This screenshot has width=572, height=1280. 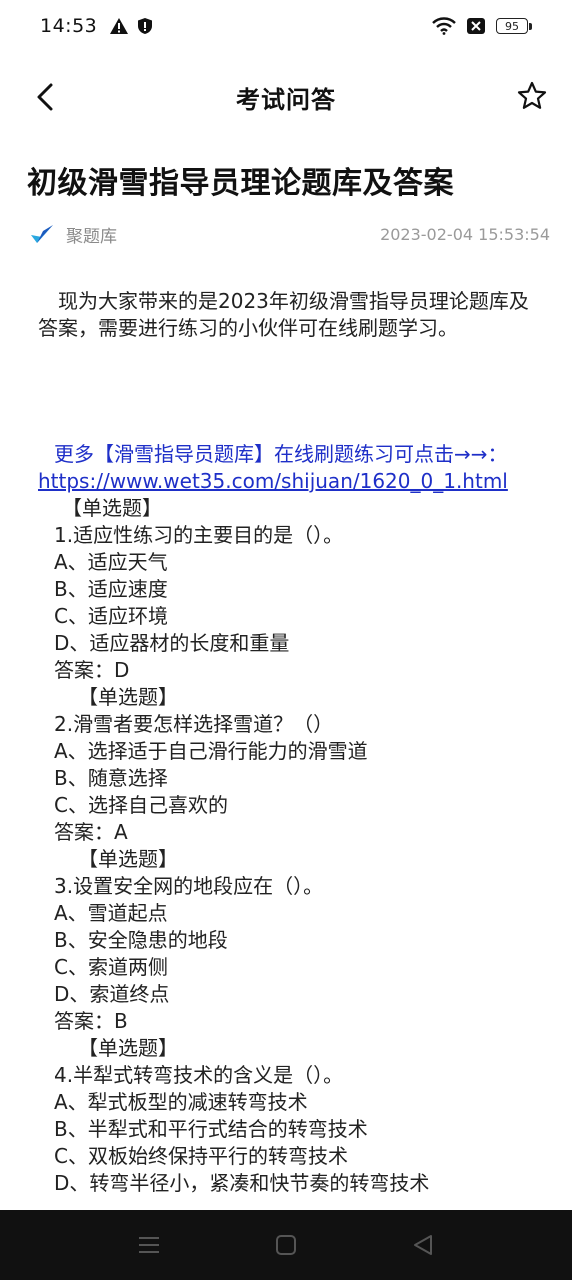 I want to click on question-line: A、犁式板型的减速转弯技术, so click(x=181, y=1102).